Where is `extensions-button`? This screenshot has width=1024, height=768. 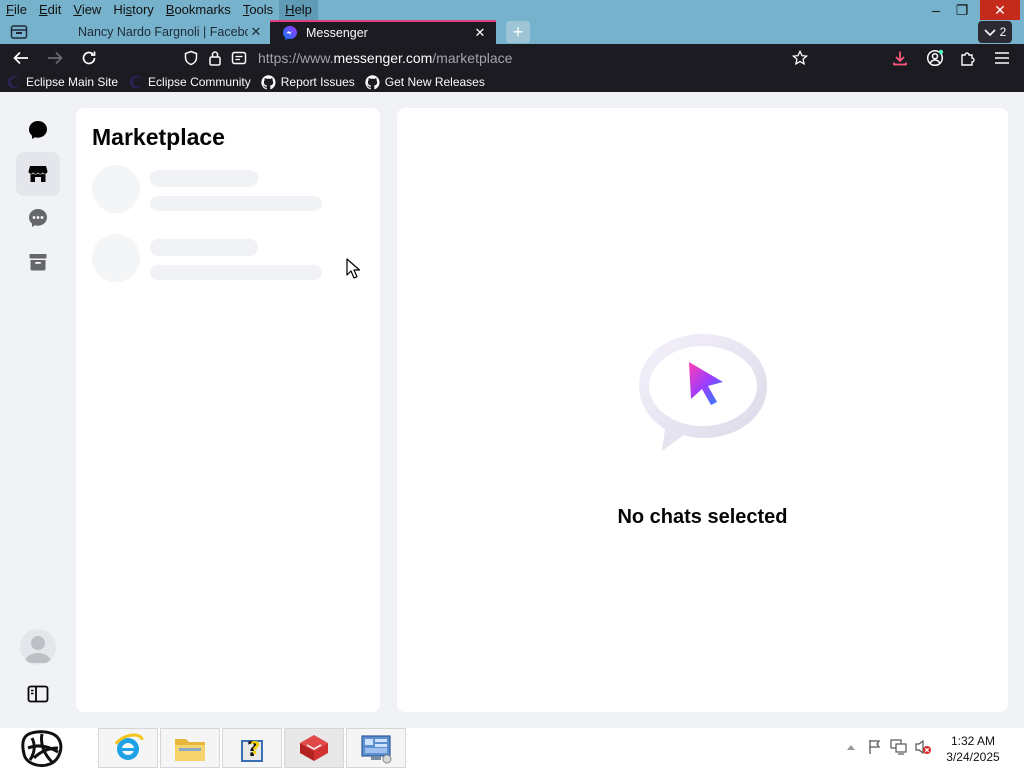 extensions-button is located at coordinates (968, 58).